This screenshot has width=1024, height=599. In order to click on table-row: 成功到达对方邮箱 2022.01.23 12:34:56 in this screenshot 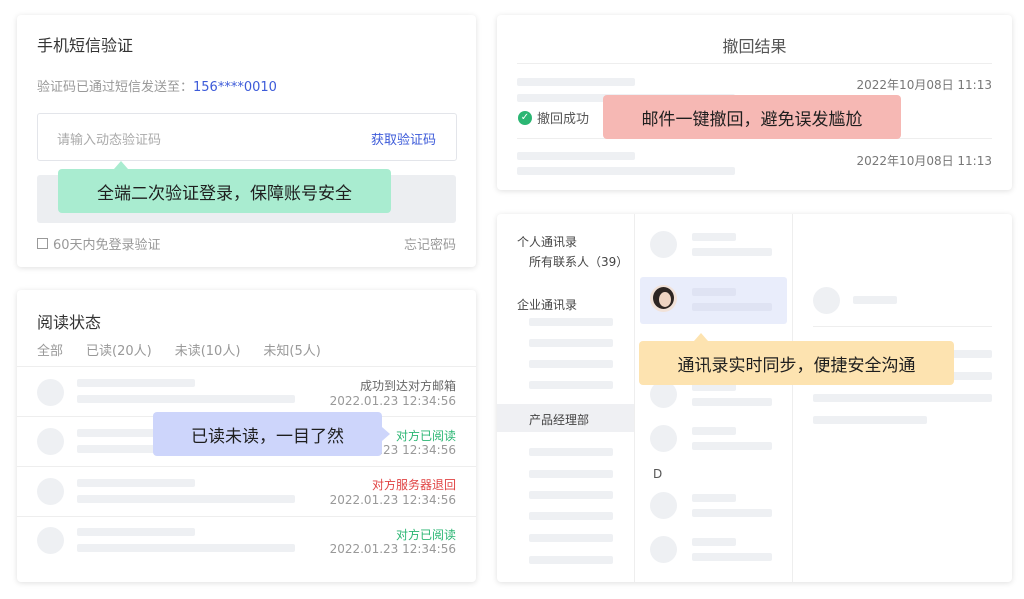, I will do `click(246, 391)`.